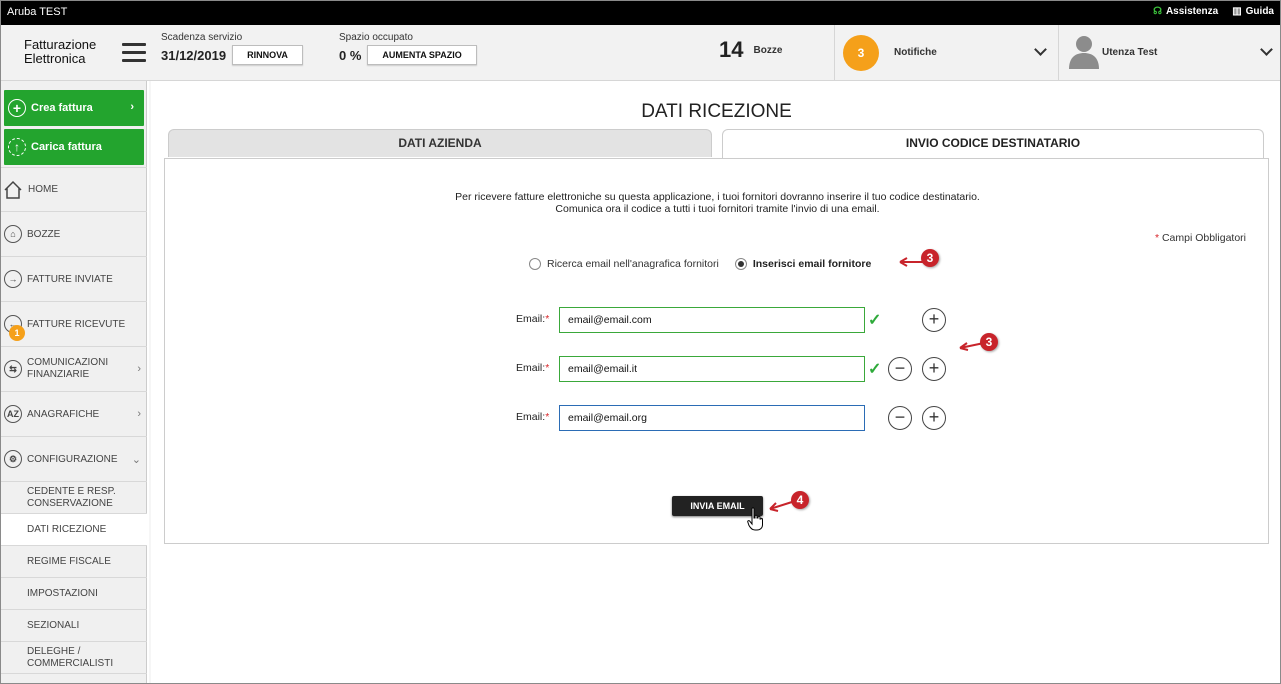  What do you see at coordinates (13, 279) in the screenshot?
I see `arrow-right-icon: →` at bounding box center [13, 279].